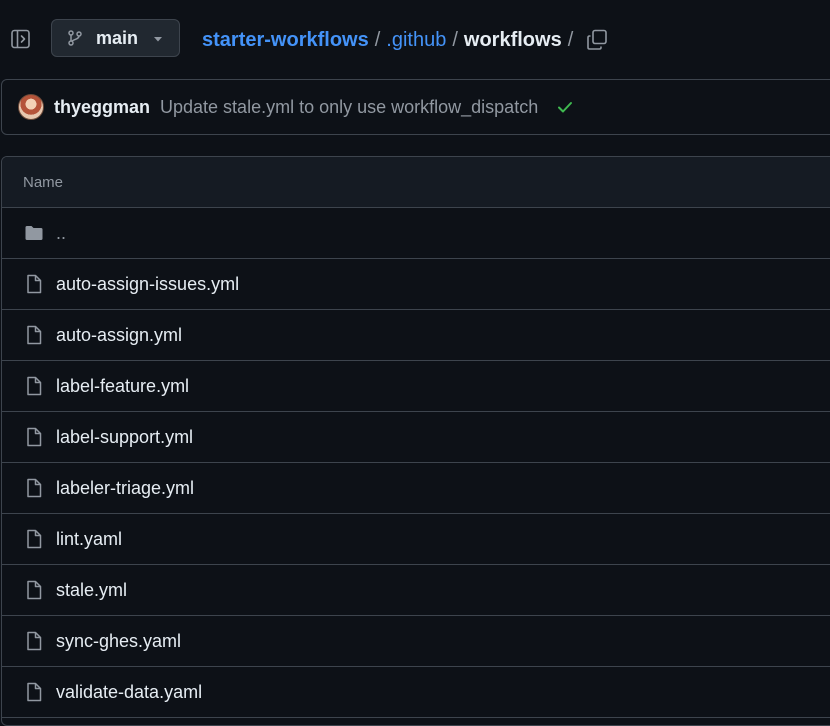 The height and width of the screenshot is (726, 830). Describe the element at coordinates (91, 590) in the screenshot. I see `file-name-link: stale.yml` at that location.